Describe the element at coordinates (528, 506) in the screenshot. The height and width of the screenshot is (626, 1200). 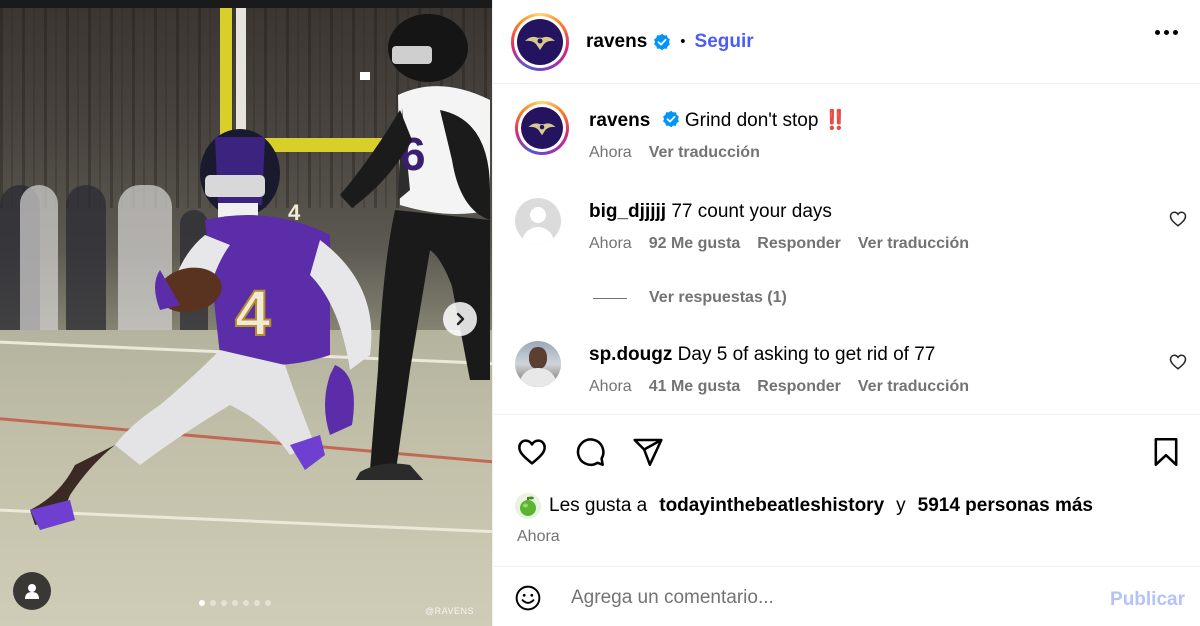
I see `green-apple-avatar-icon` at that location.